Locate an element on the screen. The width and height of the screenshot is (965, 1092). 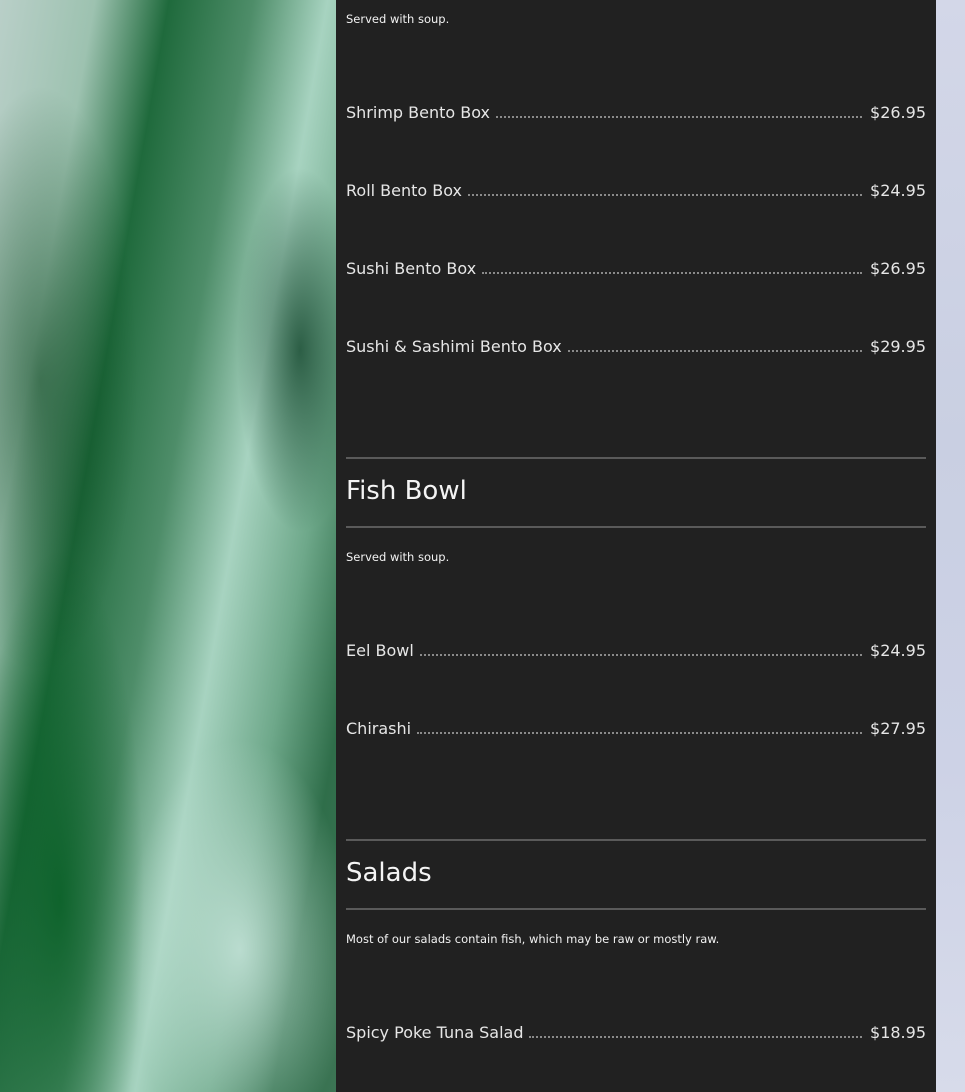
menu-item: Shrimp Bento Box $26.95 is located at coordinates (636, 111).